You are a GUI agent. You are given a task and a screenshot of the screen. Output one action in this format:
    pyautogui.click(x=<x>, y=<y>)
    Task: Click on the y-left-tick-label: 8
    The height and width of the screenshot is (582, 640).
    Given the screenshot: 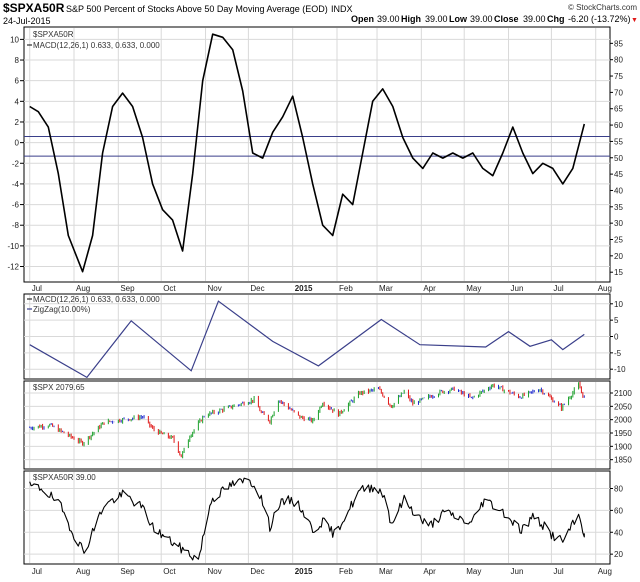 What is the action you would take?
    pyautogui.click(x=17, y=60)
    